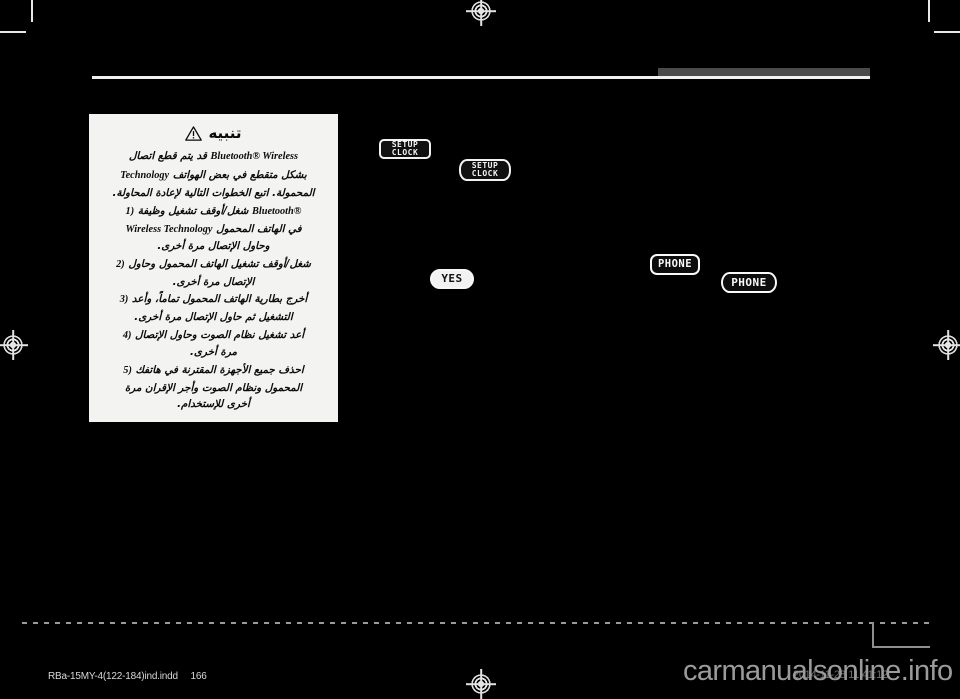  What do you see at coordinates (929, 11) in the screenshot?
I see `crop-mark-top-right-vertical` at bounding box center [929, 11].